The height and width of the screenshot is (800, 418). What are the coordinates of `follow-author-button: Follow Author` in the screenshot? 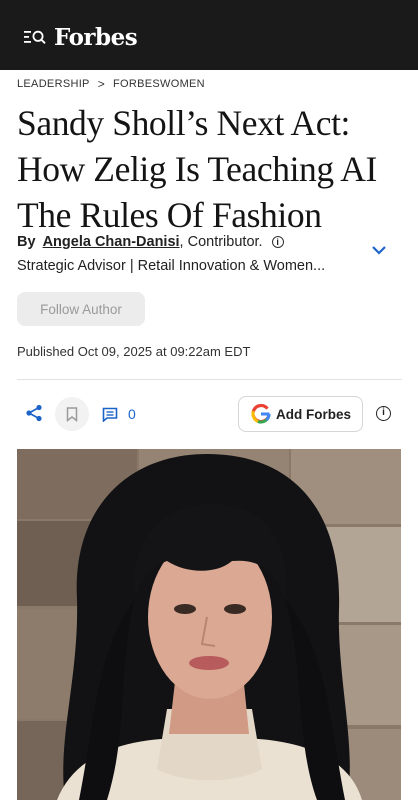 It's located at (81, 309).